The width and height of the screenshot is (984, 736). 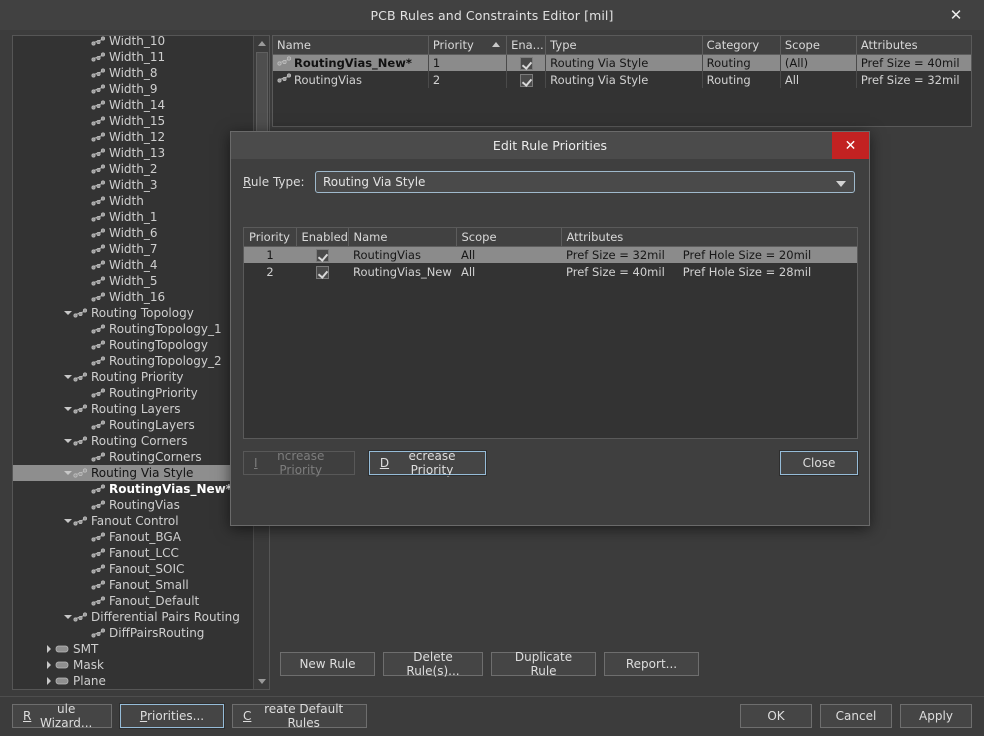 What do you see at coordinates (819, 463) in the screenshot?
I see `dialog-close-button: Close` at bounding box center [819, 463].